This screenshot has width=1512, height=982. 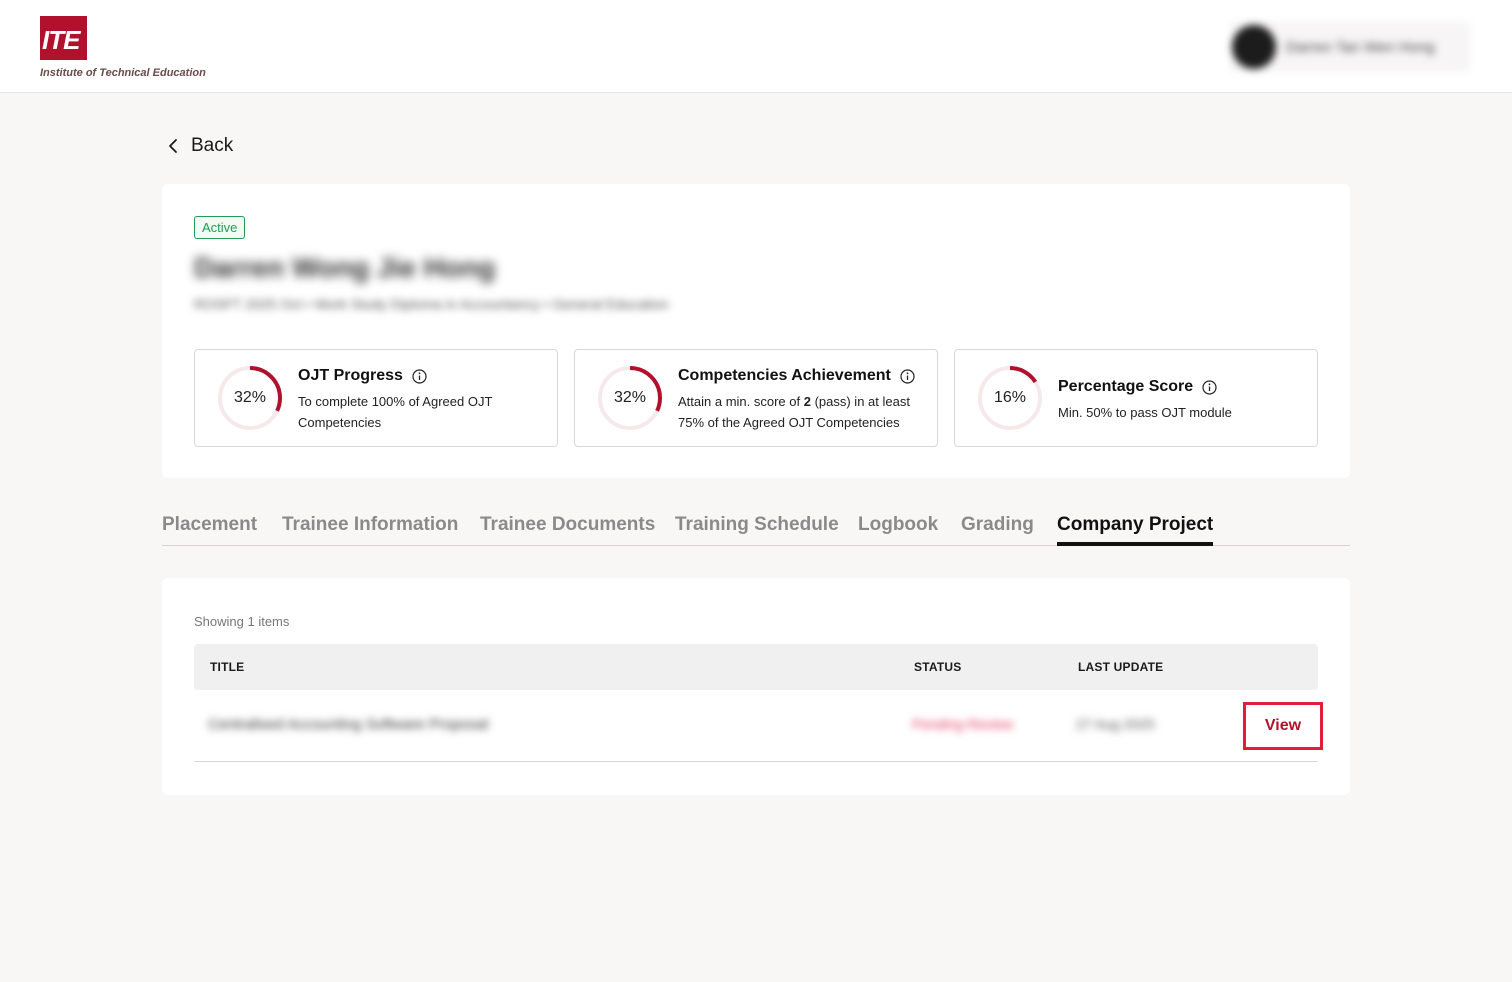 What do you see at coordinates (997, 525) in the screenshot?
I see `tab-grading: Grading` at bounding box center [997, 525].